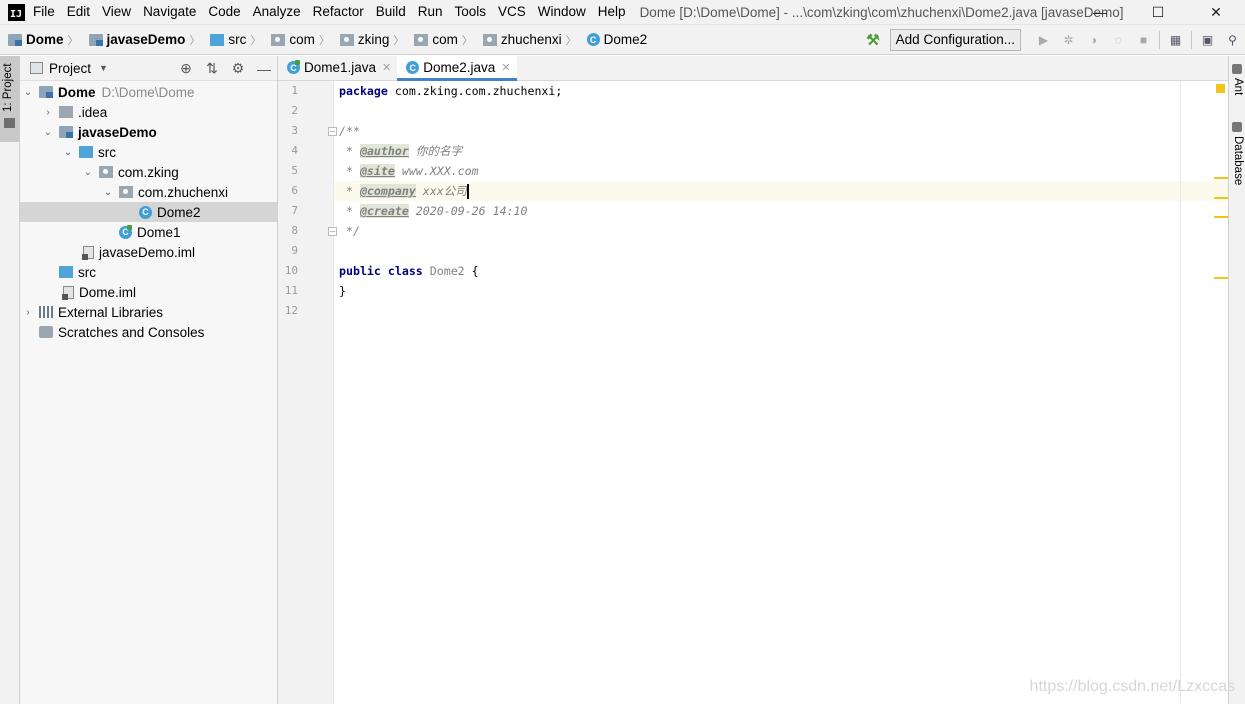 The image size is (1245, 704). What do you see at coordinates (47, 12) in the screenshot?
I see `menu-file: File` at bounding box center [47, 12].